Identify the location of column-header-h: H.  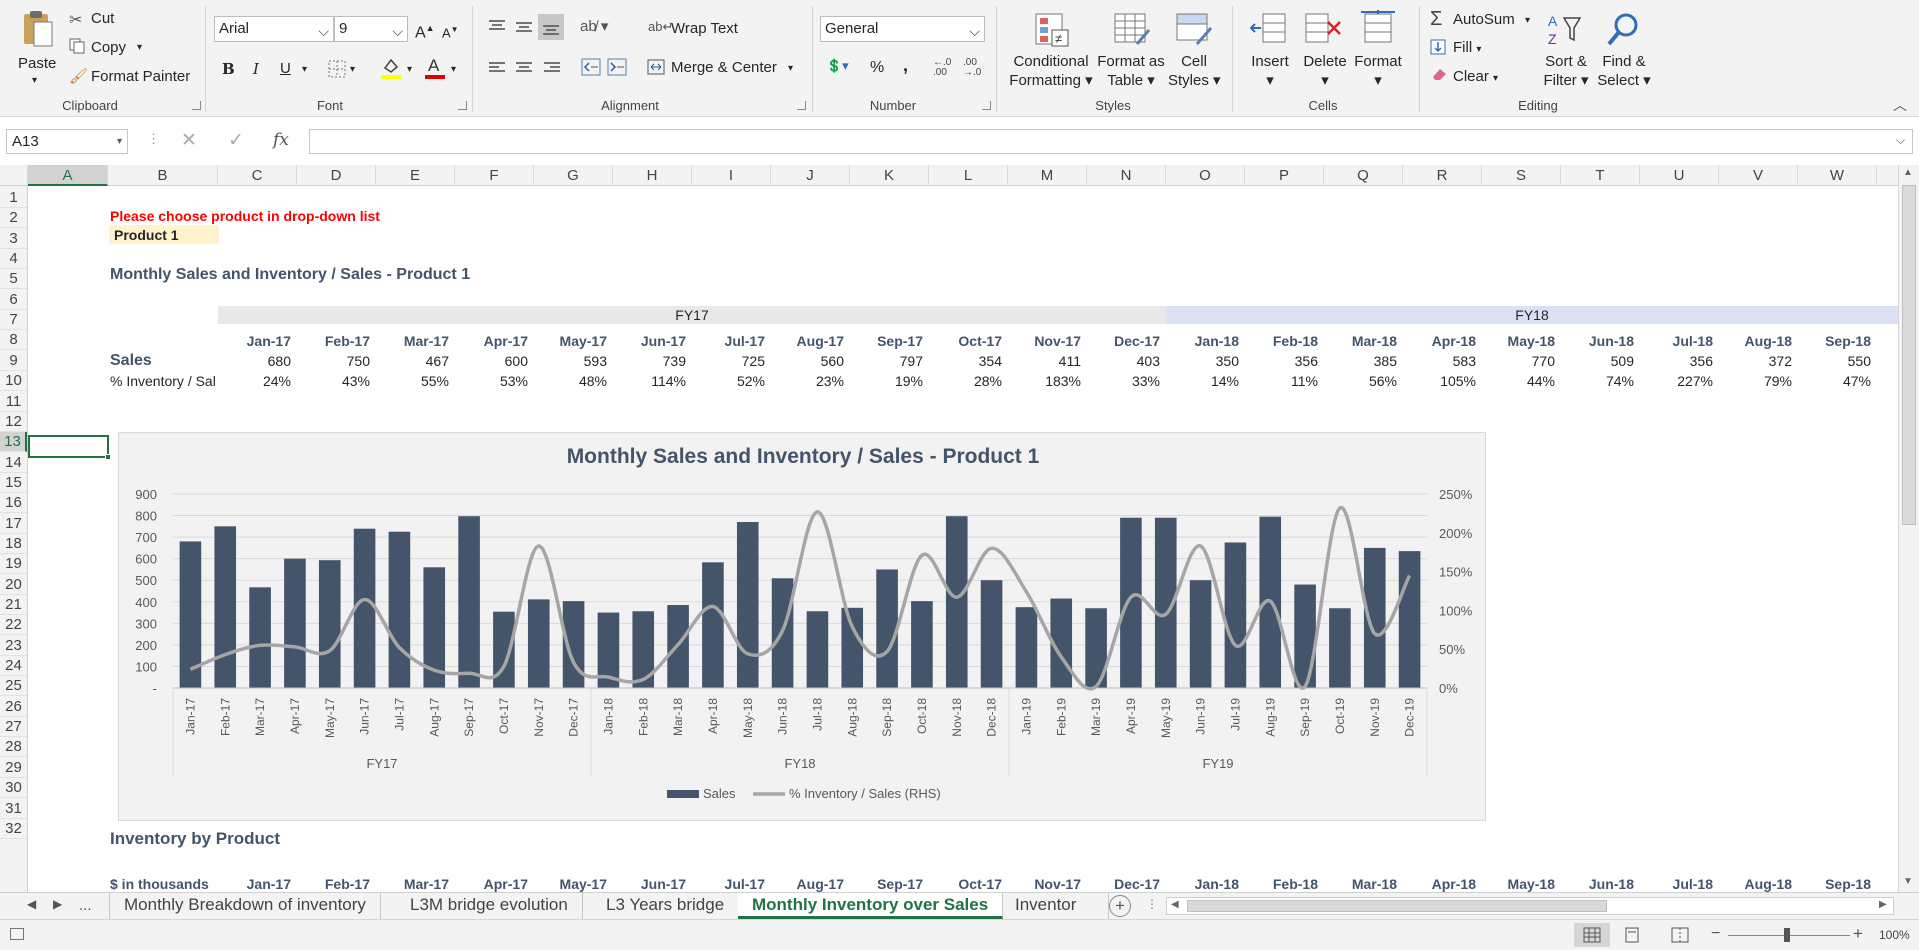
(652, 175).